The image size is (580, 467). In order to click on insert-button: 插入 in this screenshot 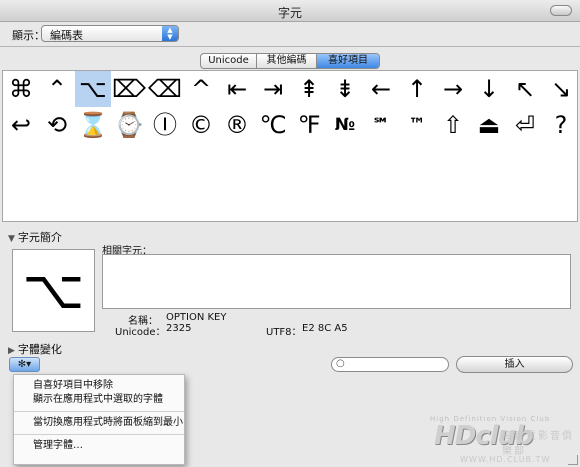, I will do `click(514, 364)`.